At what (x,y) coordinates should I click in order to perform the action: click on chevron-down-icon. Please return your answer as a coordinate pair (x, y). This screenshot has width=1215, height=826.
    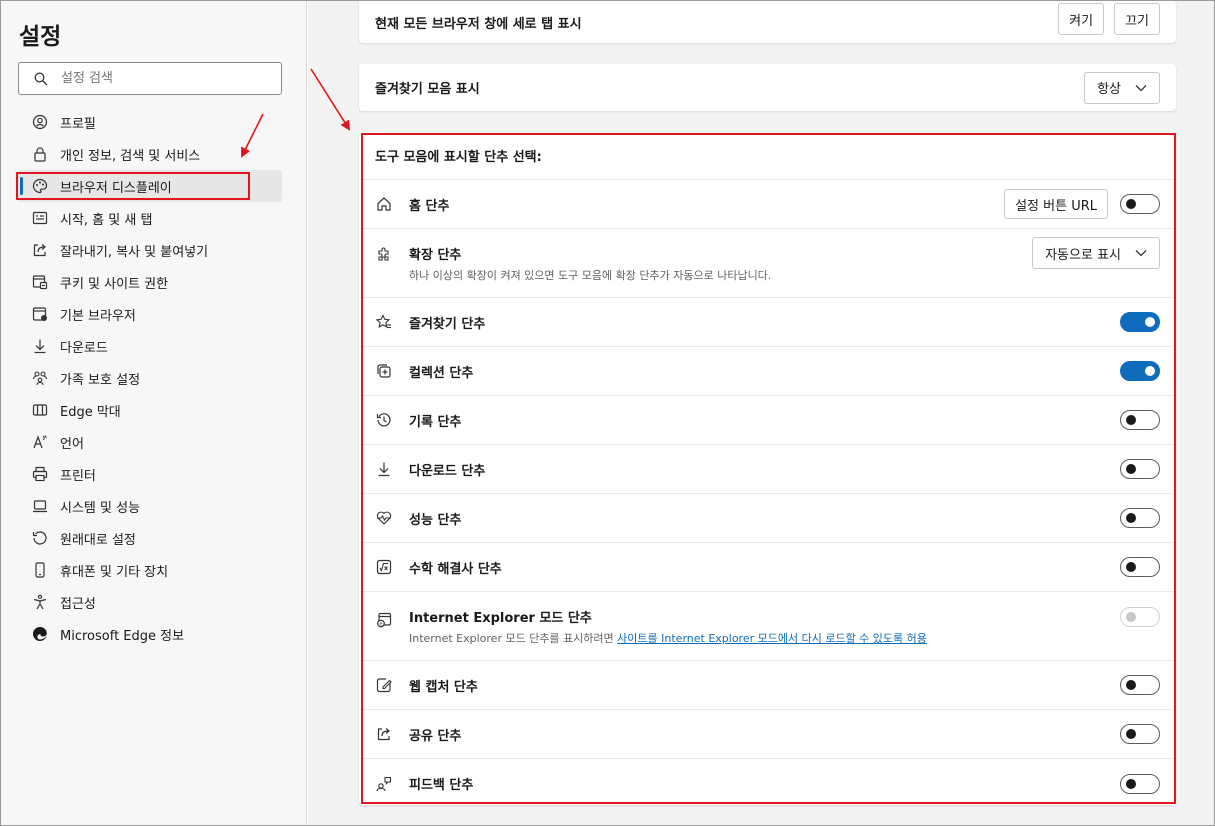
    Looking at the image, I should click on (1141, 87).